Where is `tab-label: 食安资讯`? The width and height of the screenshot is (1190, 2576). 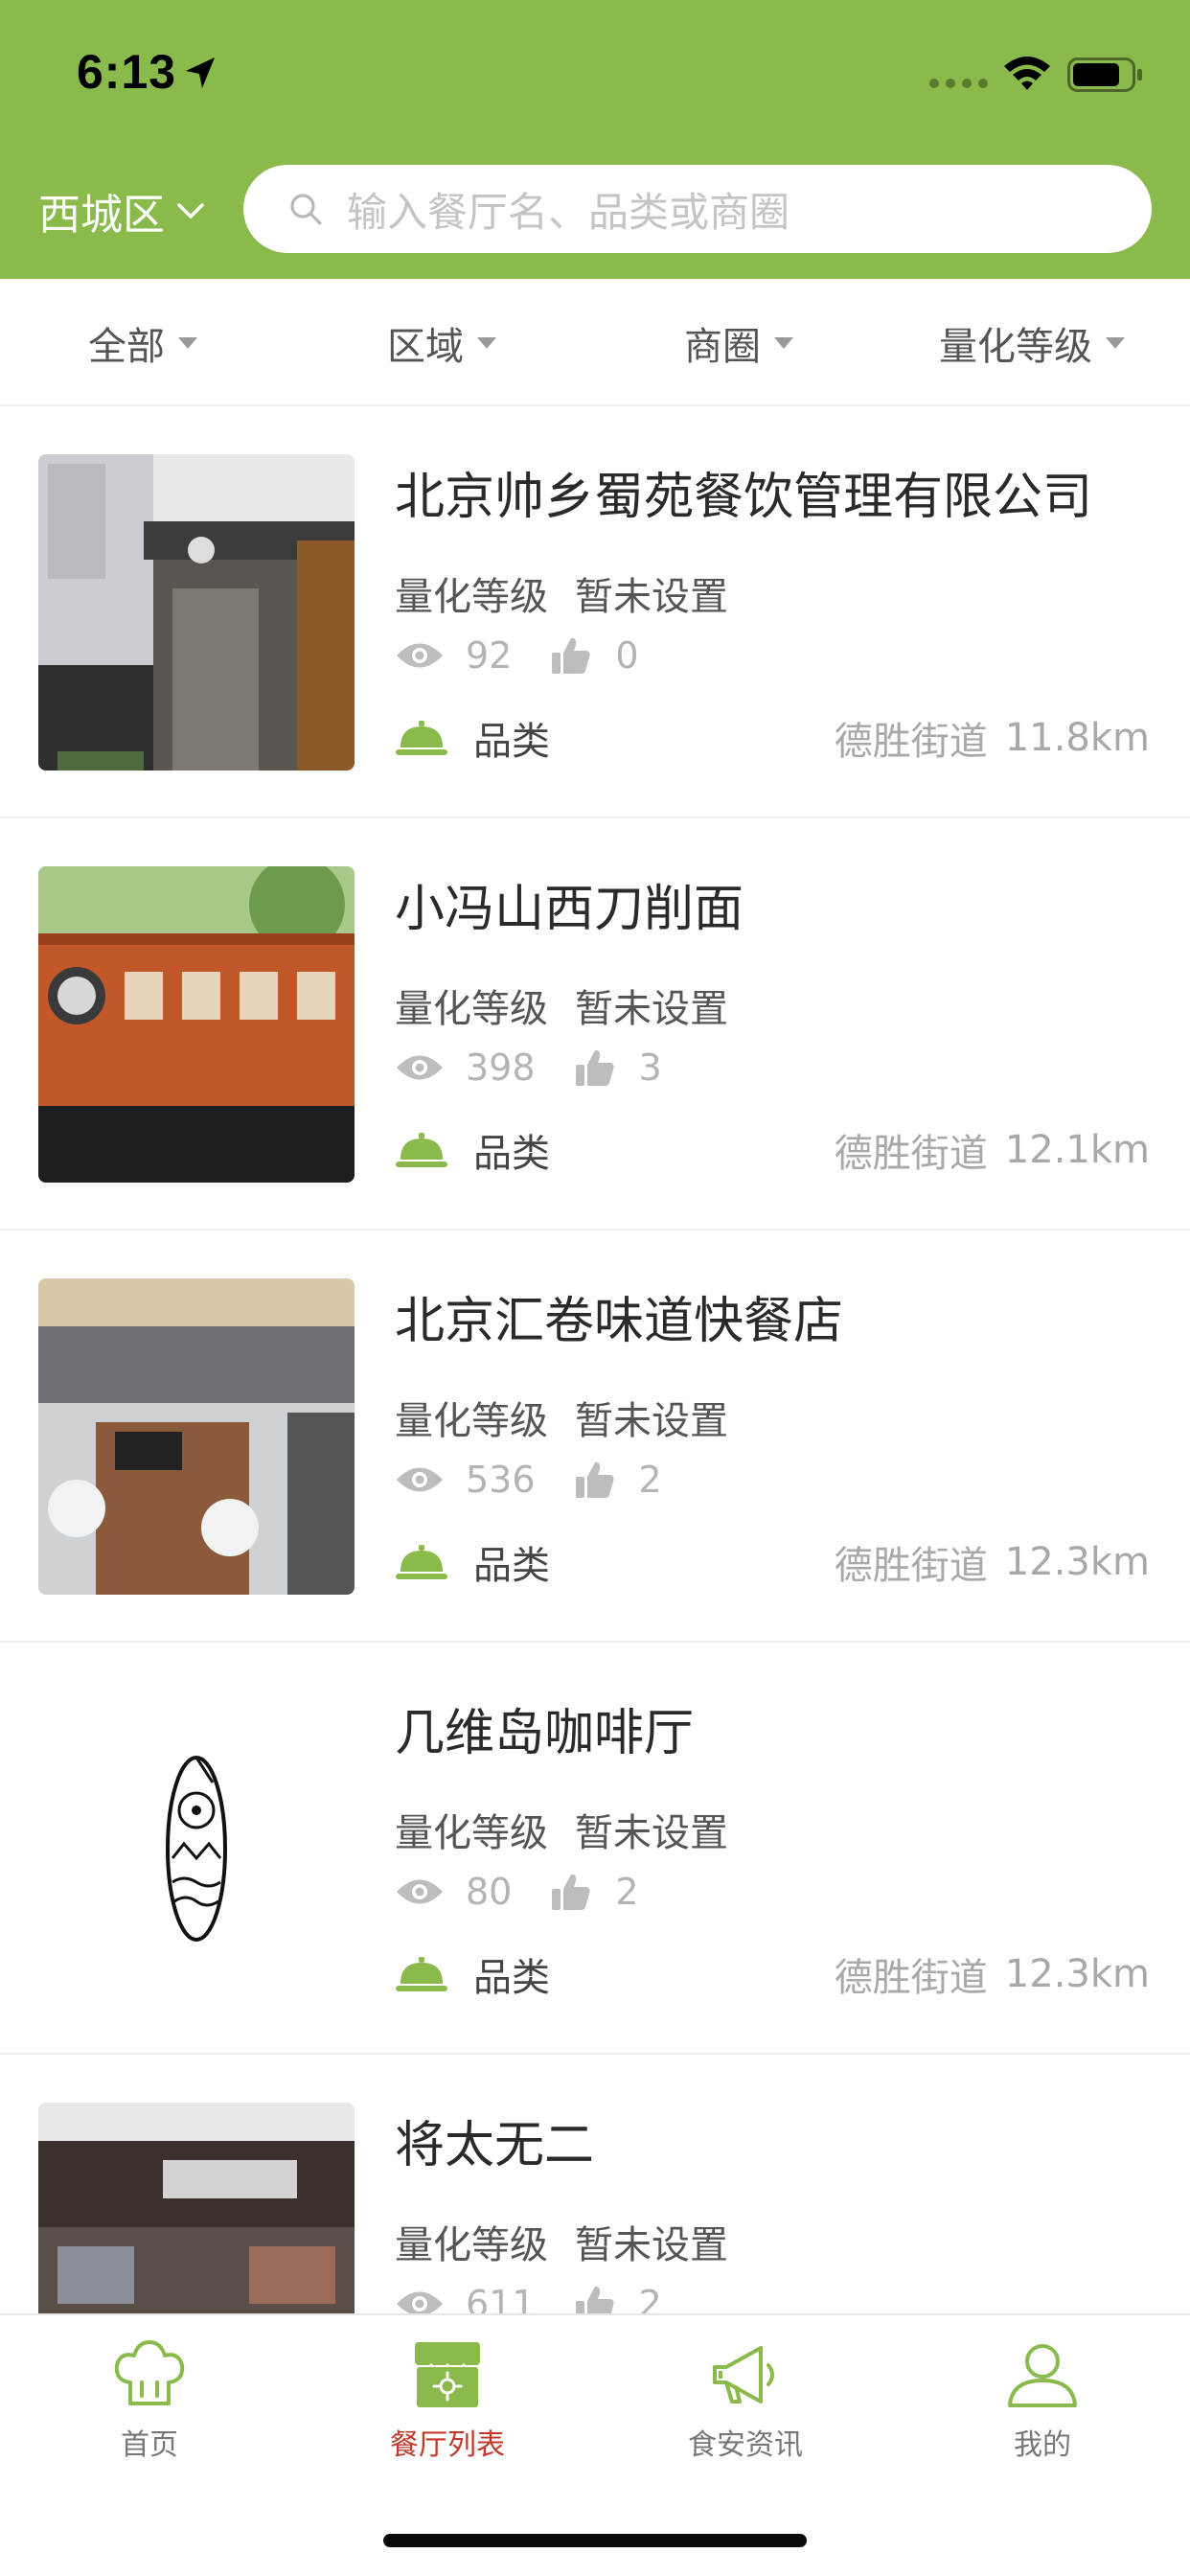 tab-label: 食安资讯 is located at coordinates (746, 2445).